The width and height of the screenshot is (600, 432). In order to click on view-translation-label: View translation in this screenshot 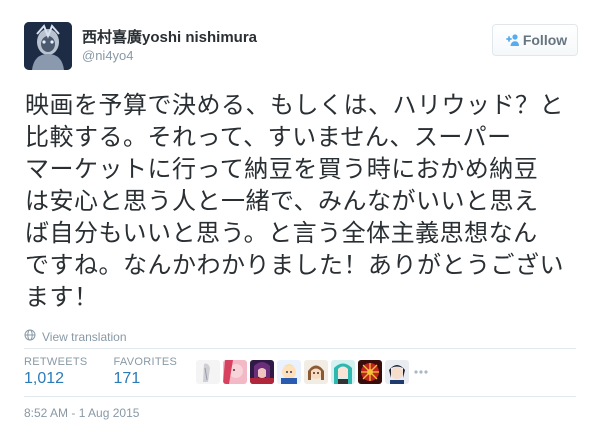, I will do `click(84, 336)`.